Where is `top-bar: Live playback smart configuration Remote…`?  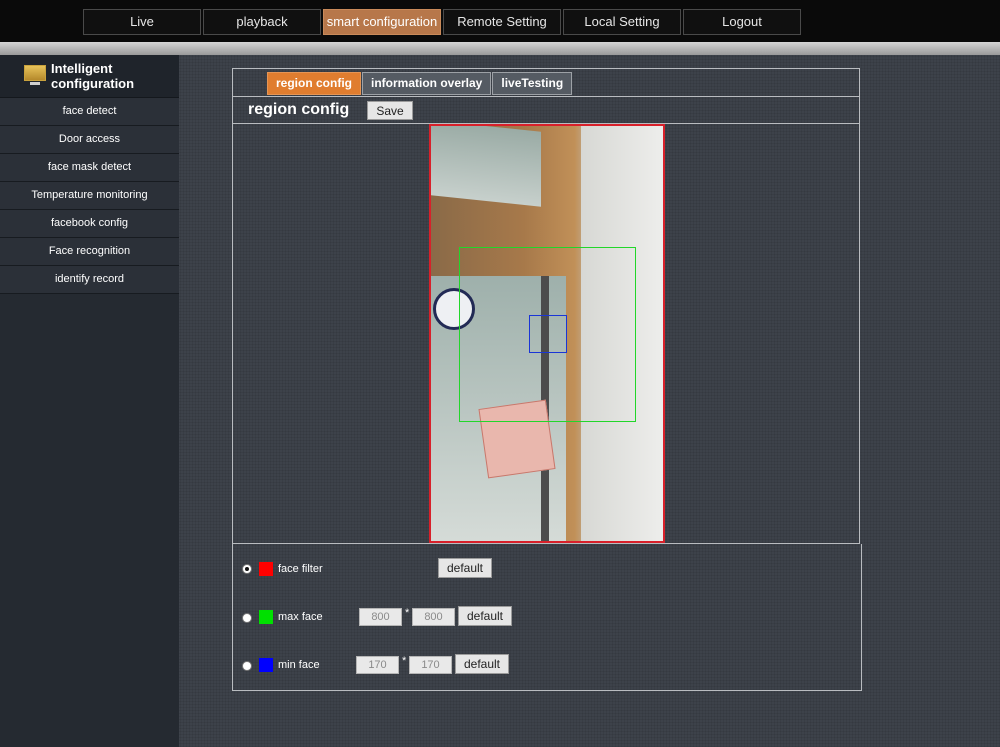
top-bar: Live playback smart configuration Remote… is located at coordinates (500, 21).